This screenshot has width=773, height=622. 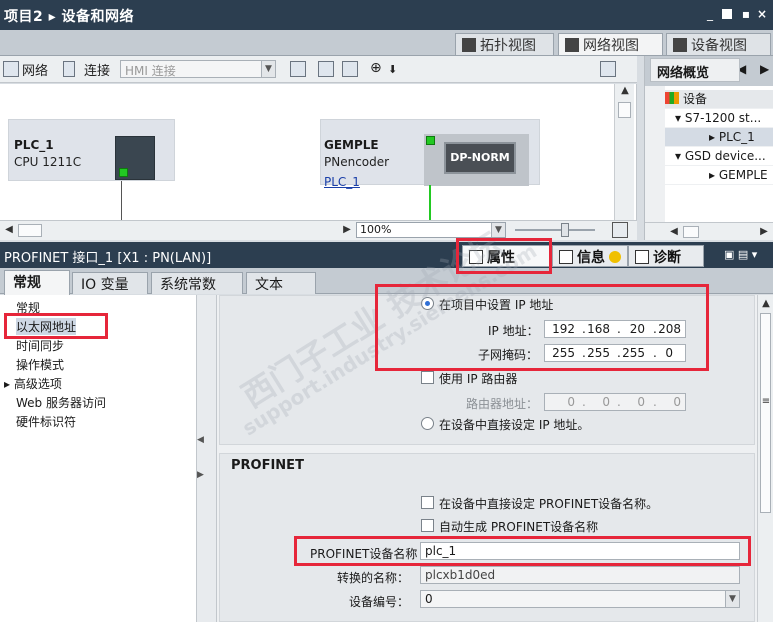 What do you see at coordinates (430, 202) in the screenshot?
I see `profinet-line` at bounding box center [430, 202].